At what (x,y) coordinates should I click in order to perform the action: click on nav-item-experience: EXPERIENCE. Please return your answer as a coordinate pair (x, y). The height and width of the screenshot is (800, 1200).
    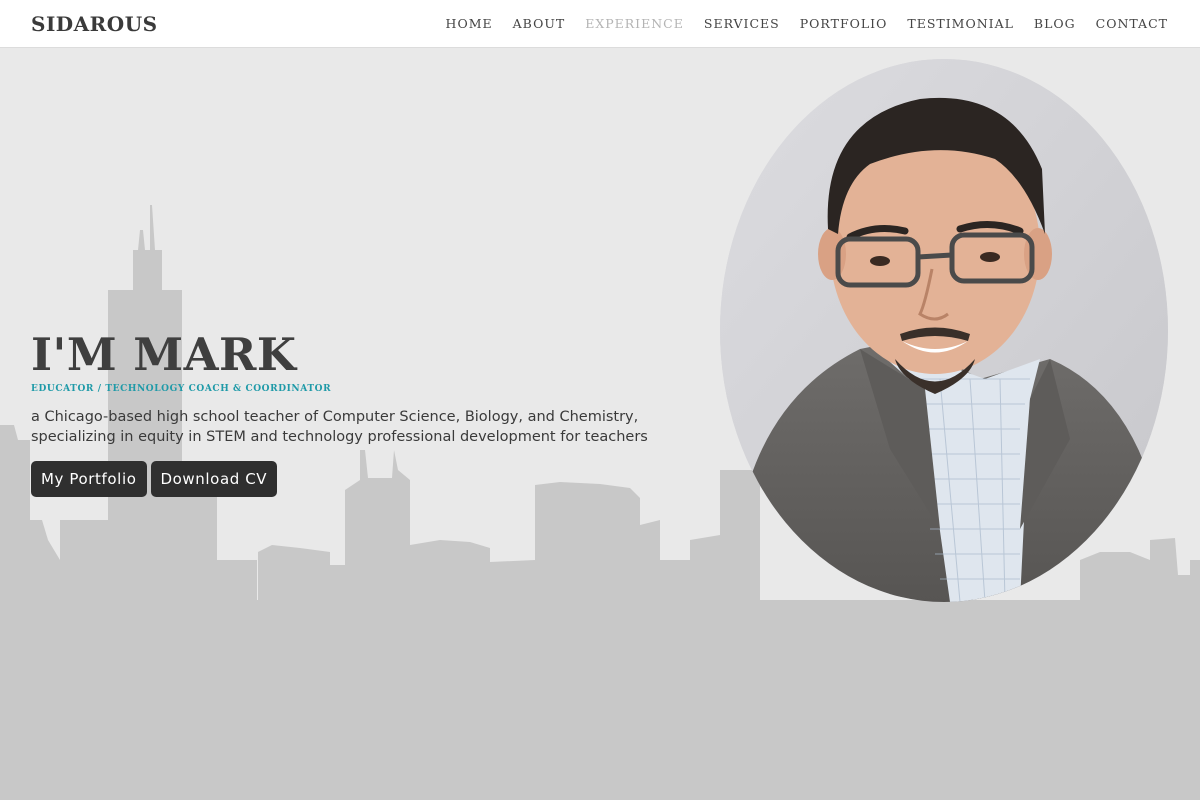
    Looking at the image, I should click on (634, 23).